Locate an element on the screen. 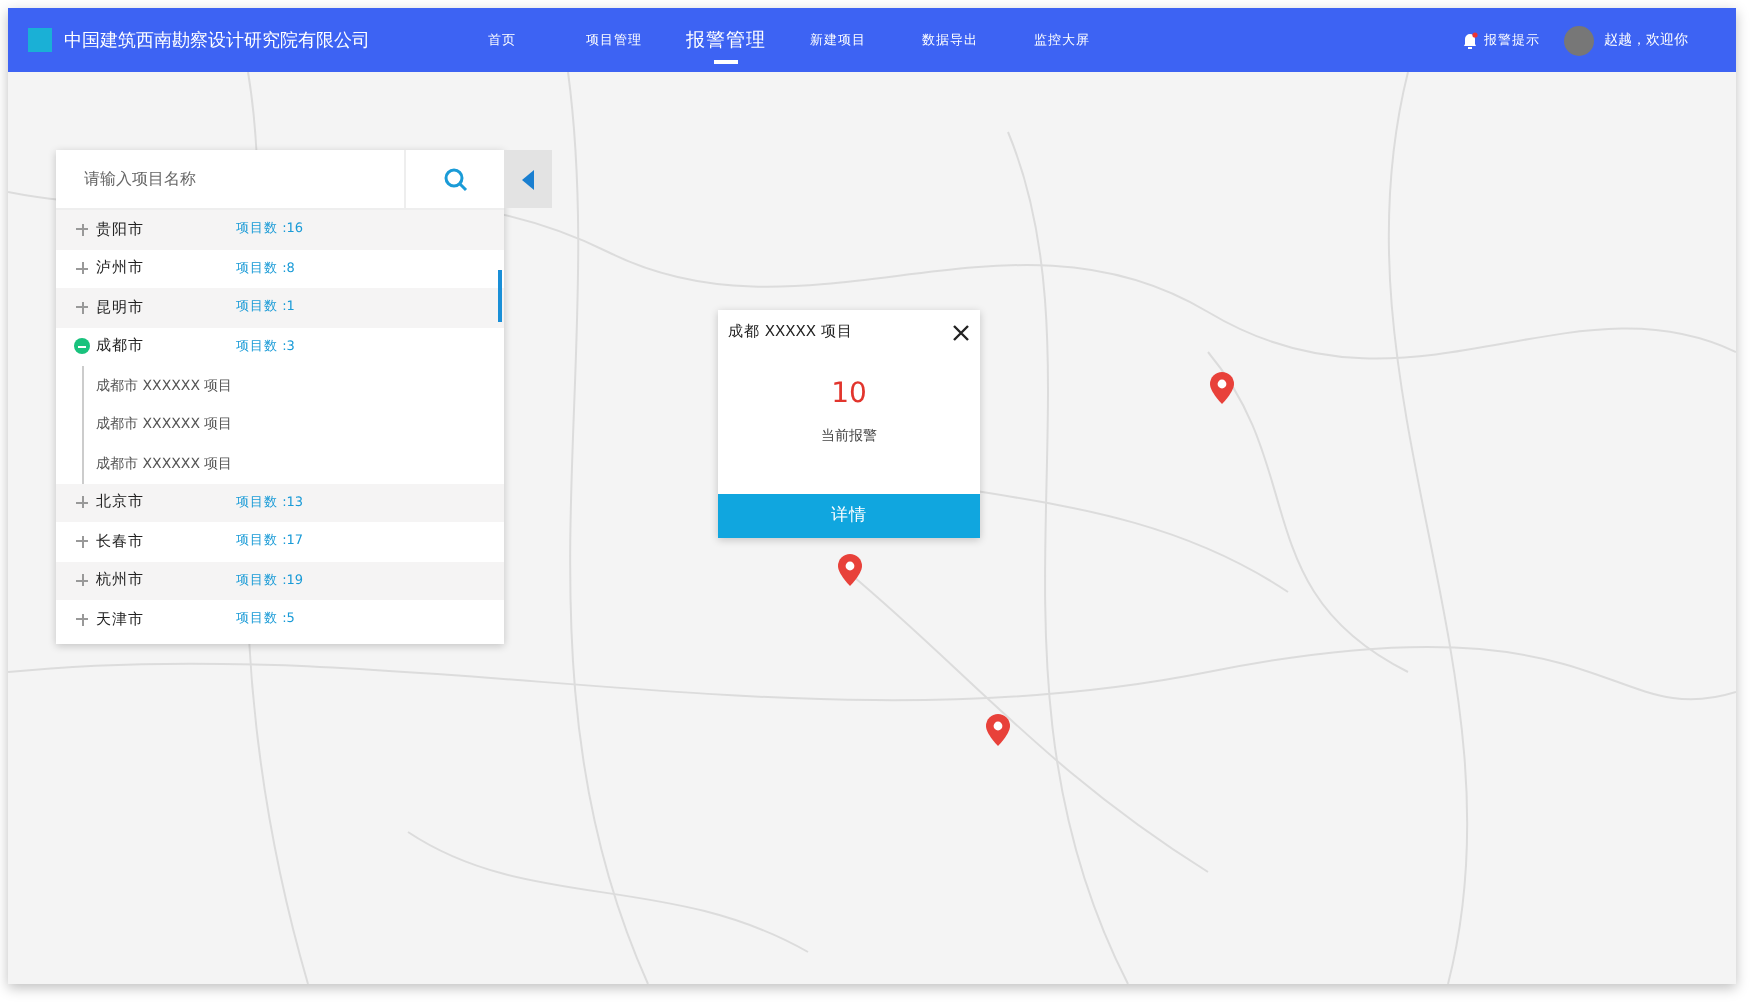 The image size is (1764, 1008). search-field: 请输入项目名称 is located at coordinates (230, 179).